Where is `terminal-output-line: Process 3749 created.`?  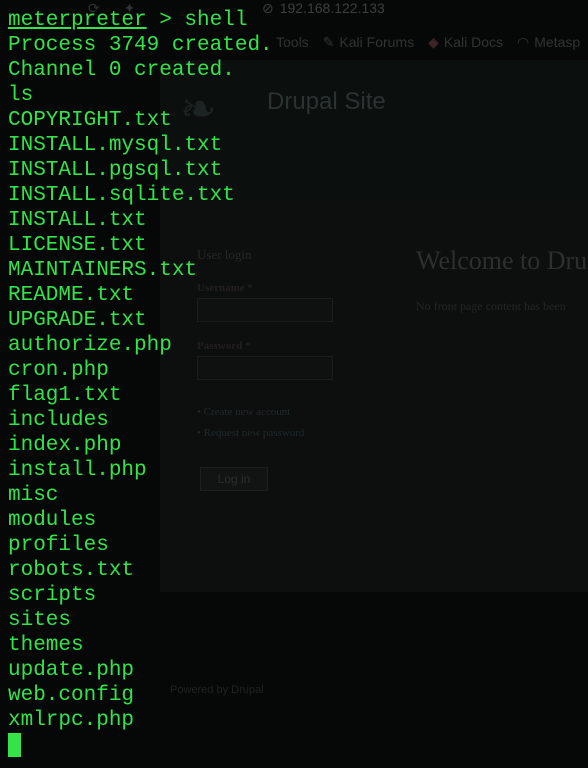
terminal-output-line: Process 3749 created. is located at coordinates (140, 45).